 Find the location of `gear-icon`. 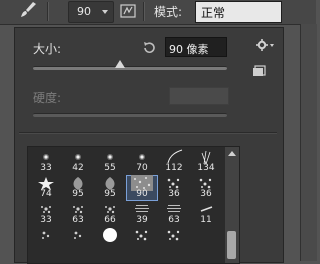

gear-icon is located at coordinates (265, 45).